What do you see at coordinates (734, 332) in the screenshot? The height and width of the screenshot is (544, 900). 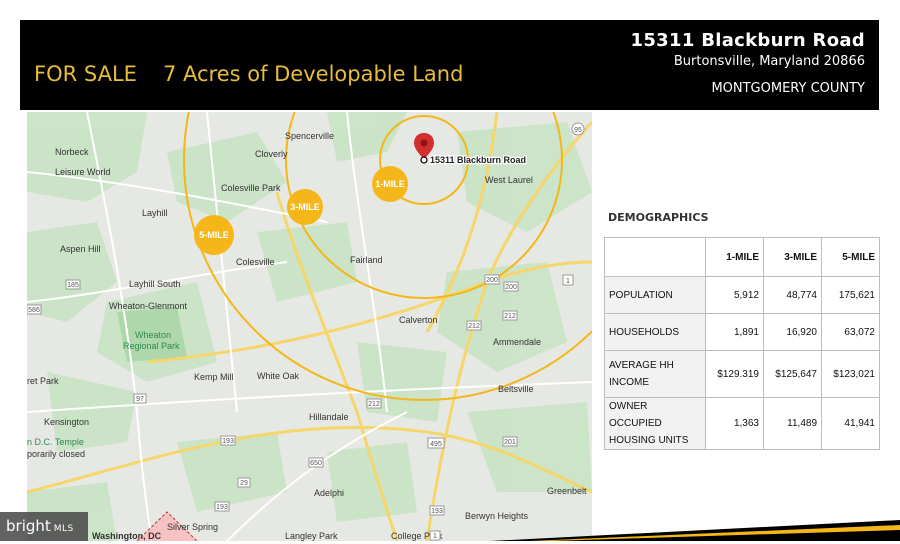 I see `cell-value: 1,891` at bounding box center [734, 332].